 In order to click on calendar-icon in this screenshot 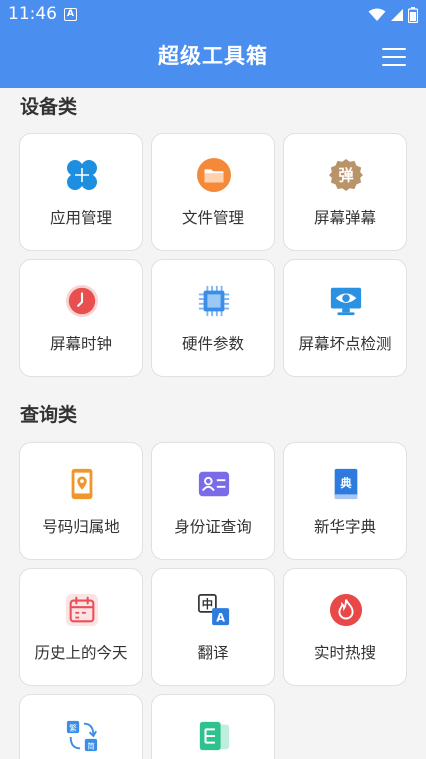, I will do `click(82, 610)`.